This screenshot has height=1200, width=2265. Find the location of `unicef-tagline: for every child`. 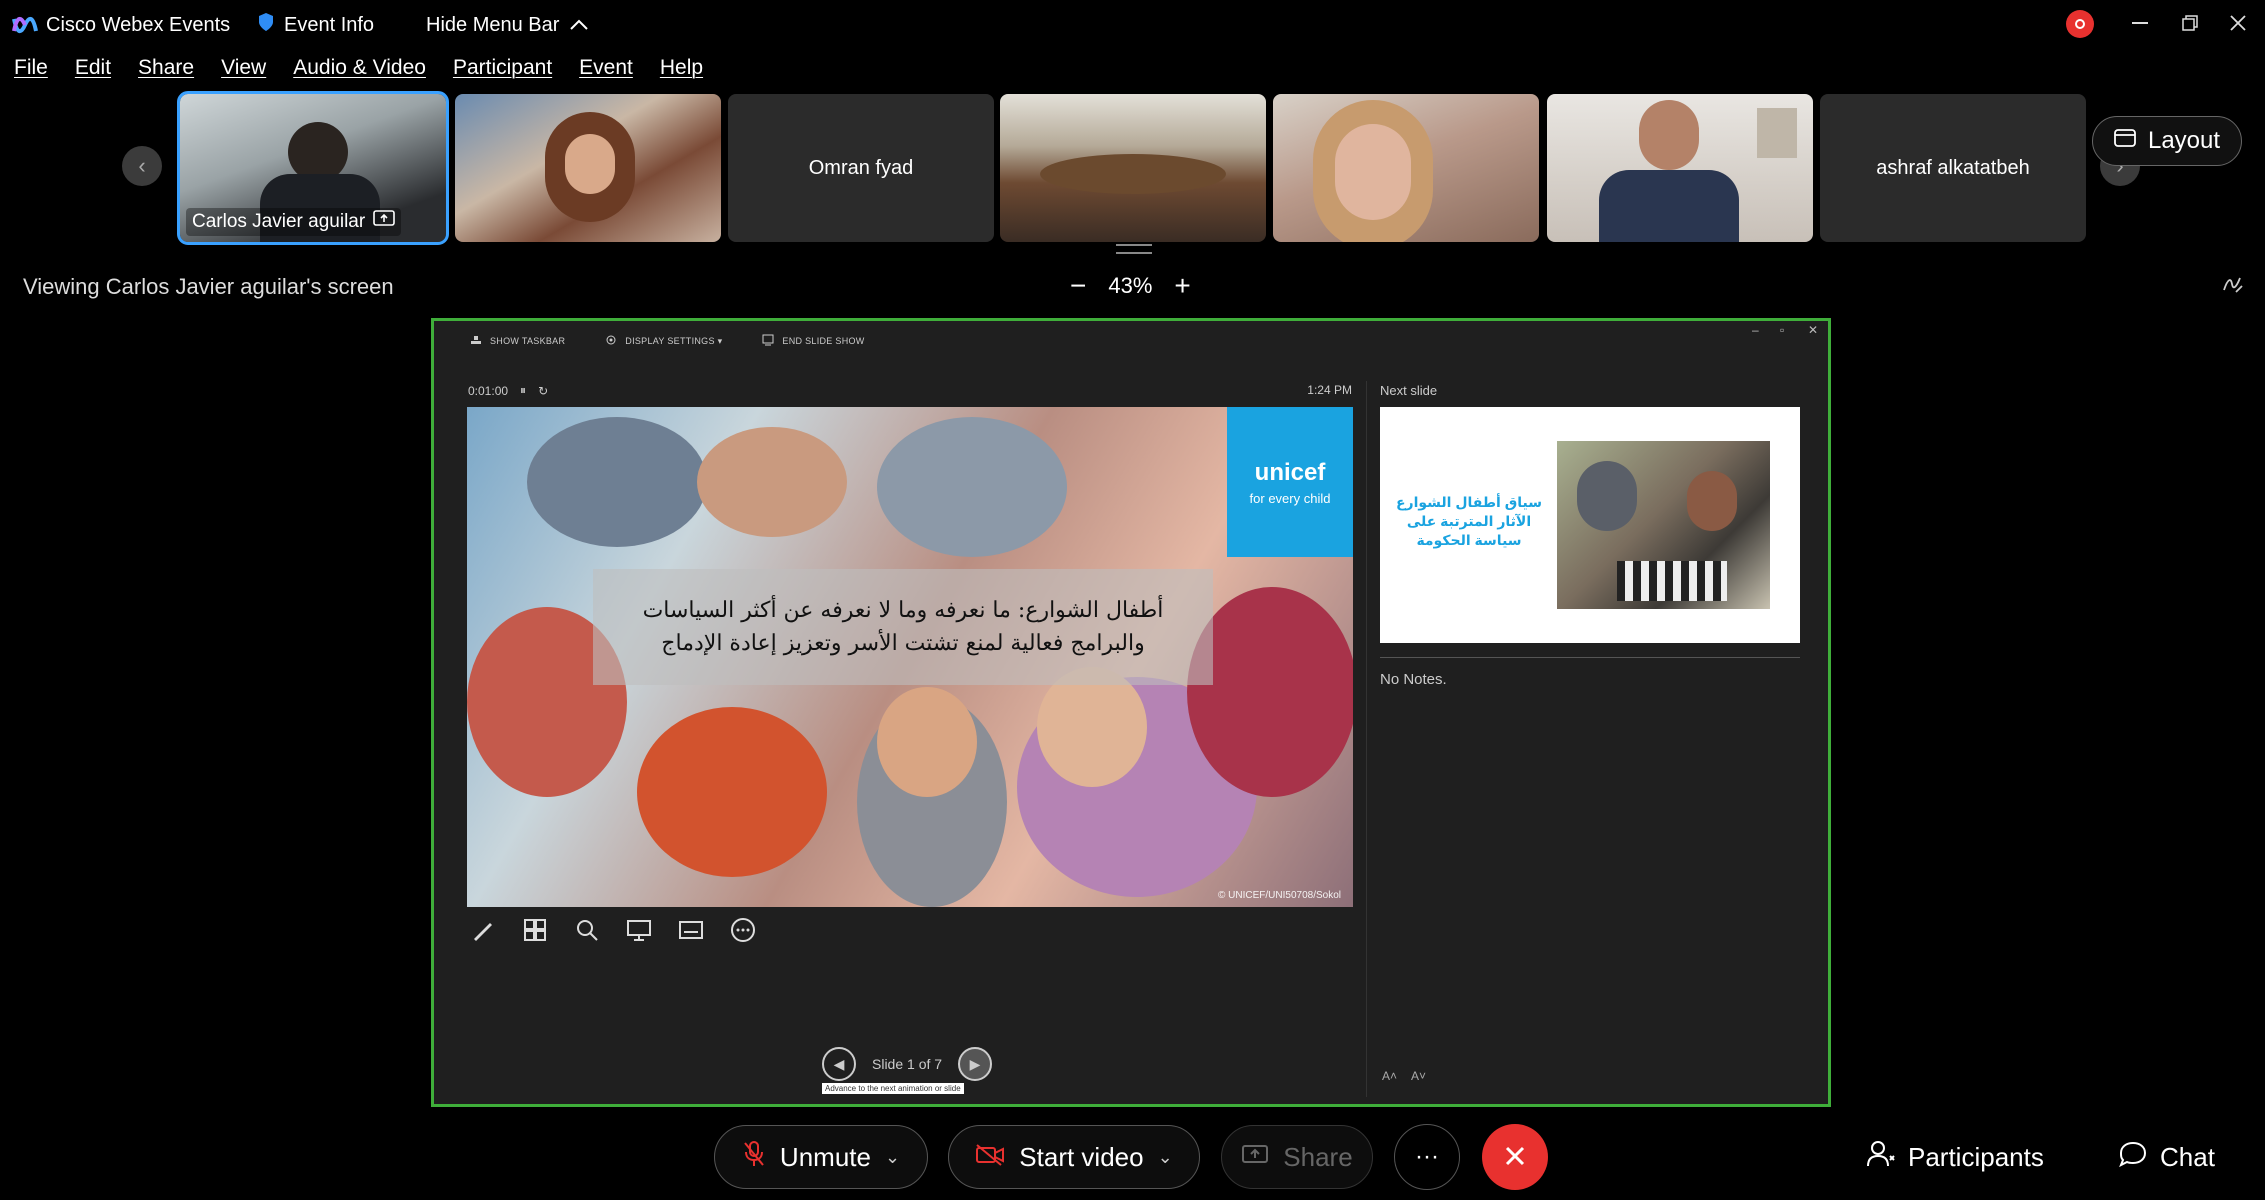

unicef-tagline: for every child is located at coordinates (1290, 498).